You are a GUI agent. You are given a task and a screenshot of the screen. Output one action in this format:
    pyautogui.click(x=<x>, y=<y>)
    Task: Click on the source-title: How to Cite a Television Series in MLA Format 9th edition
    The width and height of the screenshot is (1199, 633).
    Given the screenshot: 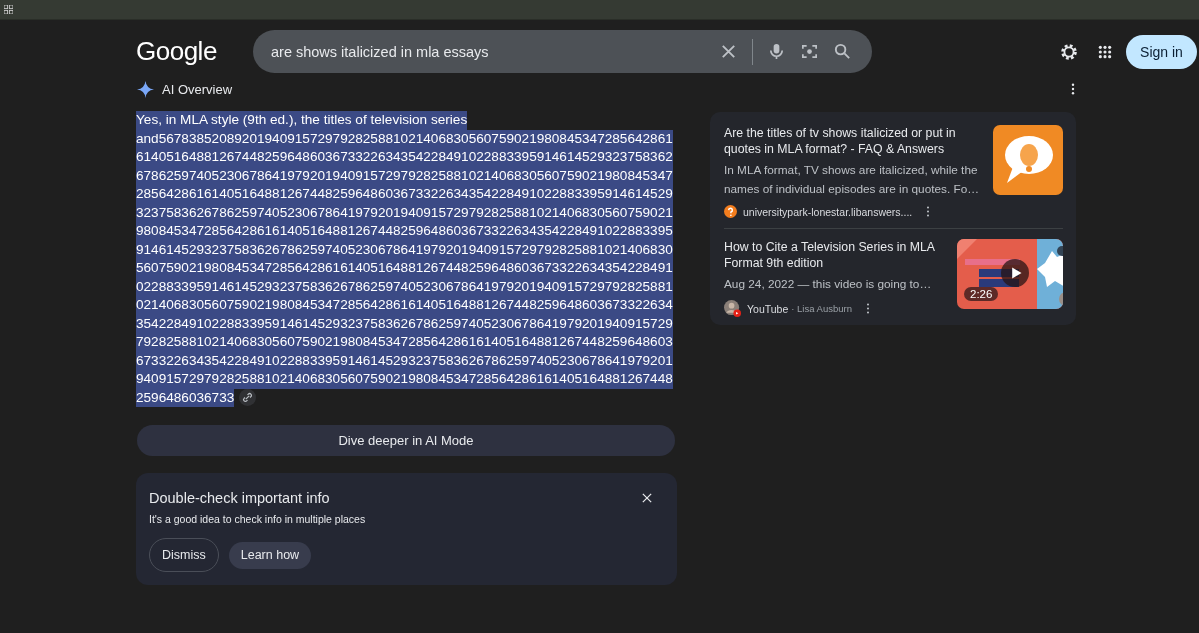 What is the action you would take?
    pyautogui.click(x=840, y=255)
    